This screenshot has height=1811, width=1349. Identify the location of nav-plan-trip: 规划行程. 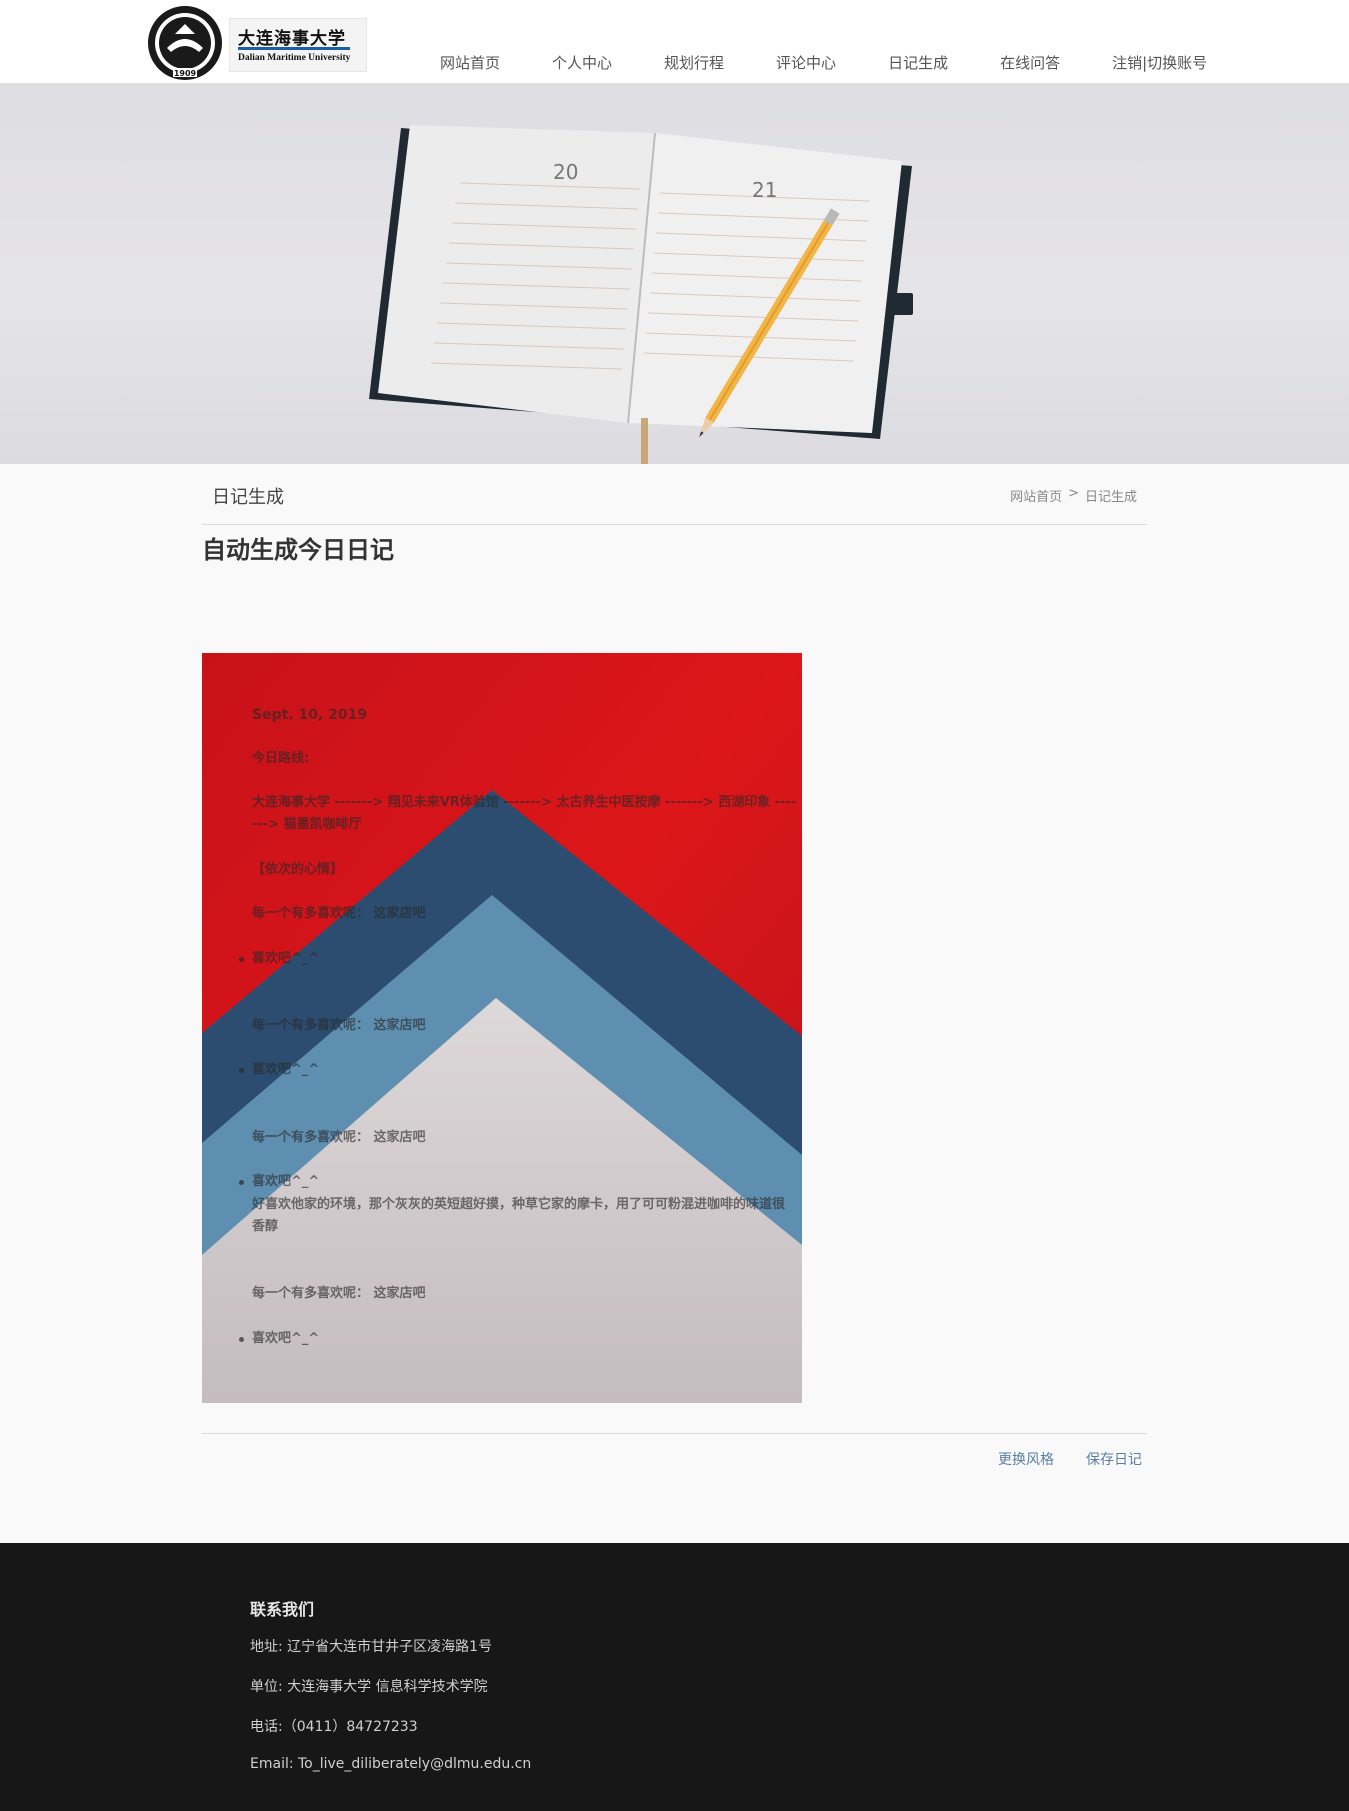
(694, 62).